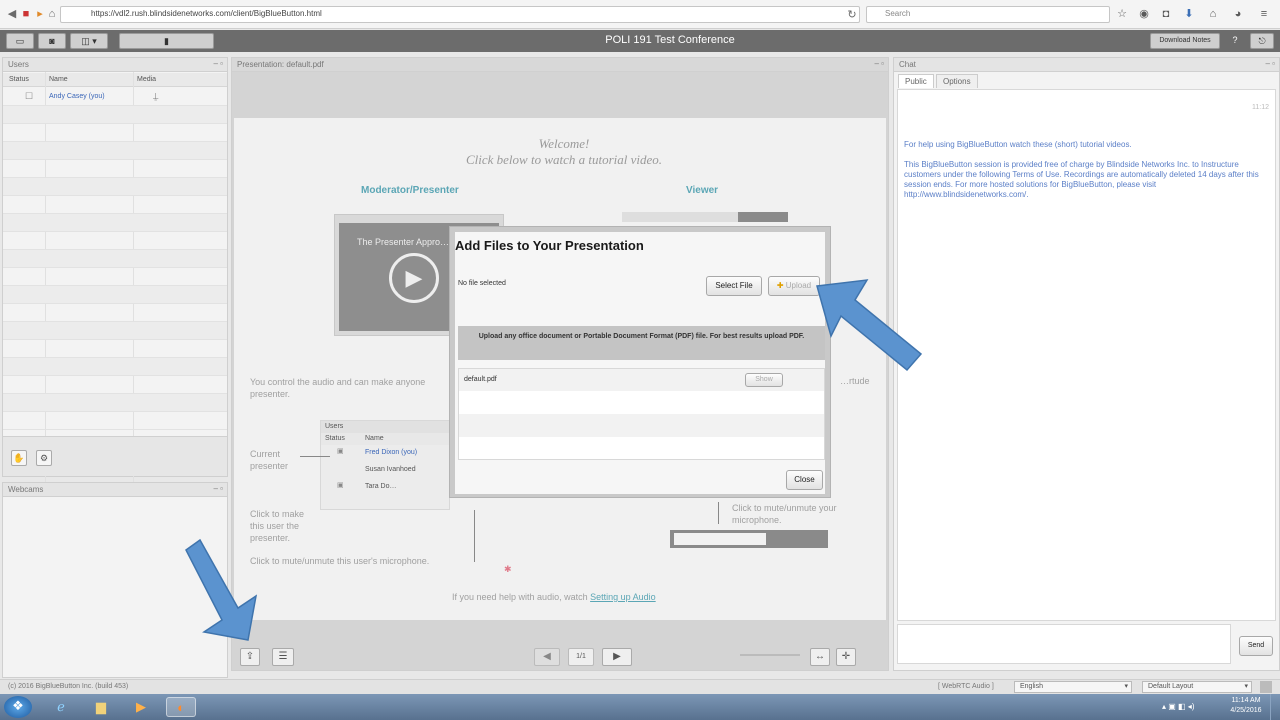 The image size is (1280, 720). I want to click on mini-users-title: Users, so click(385, 427).